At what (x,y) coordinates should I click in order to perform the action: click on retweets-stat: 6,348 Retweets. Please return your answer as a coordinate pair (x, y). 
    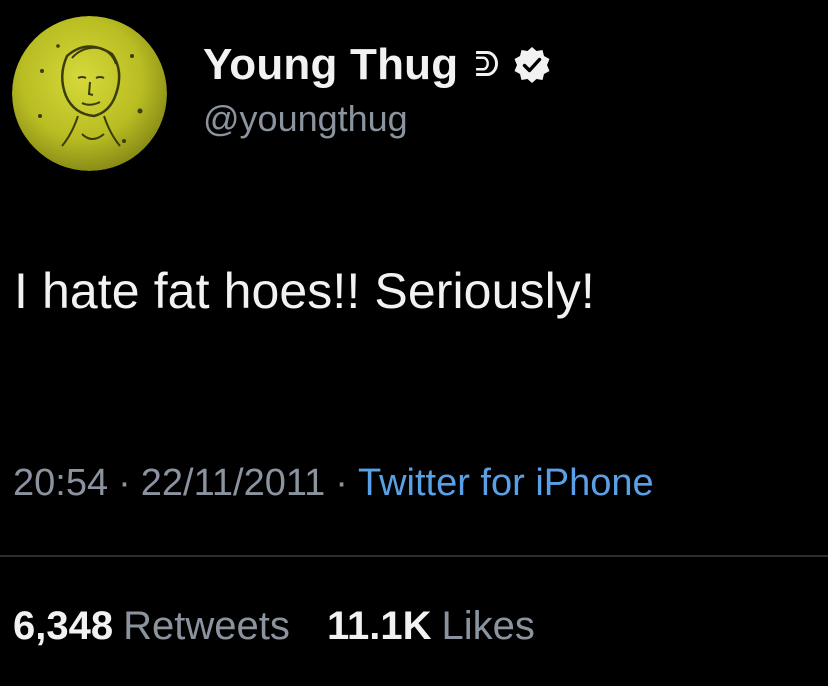
    Looking at the image, I should click on (151, 626).